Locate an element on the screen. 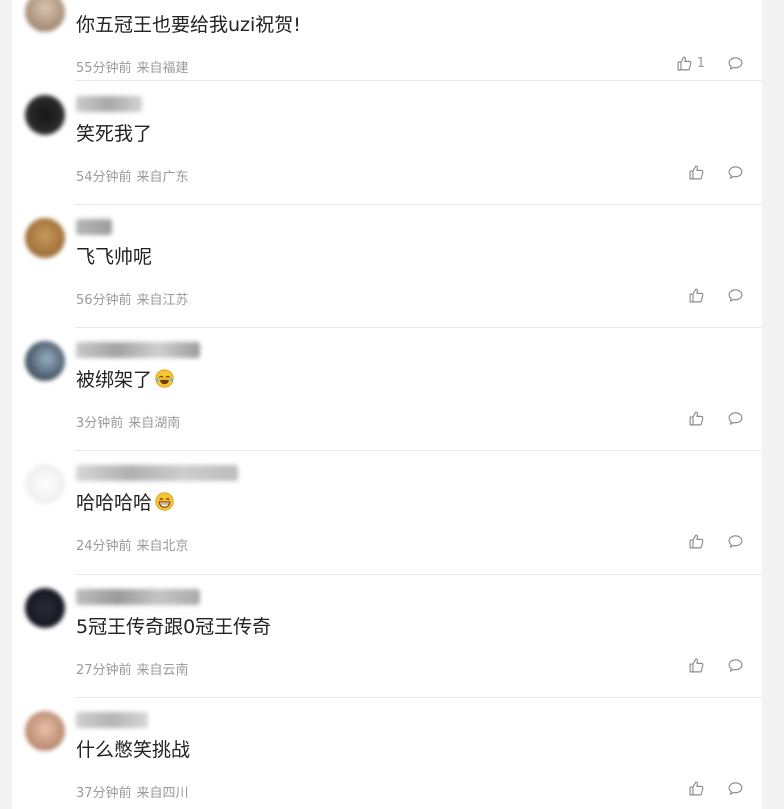  divider is located at coordinates (418, 80).